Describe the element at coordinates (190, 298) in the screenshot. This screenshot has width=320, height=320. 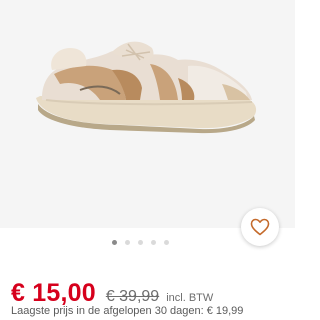
I see `vat-note: incl. BTW` at that location.